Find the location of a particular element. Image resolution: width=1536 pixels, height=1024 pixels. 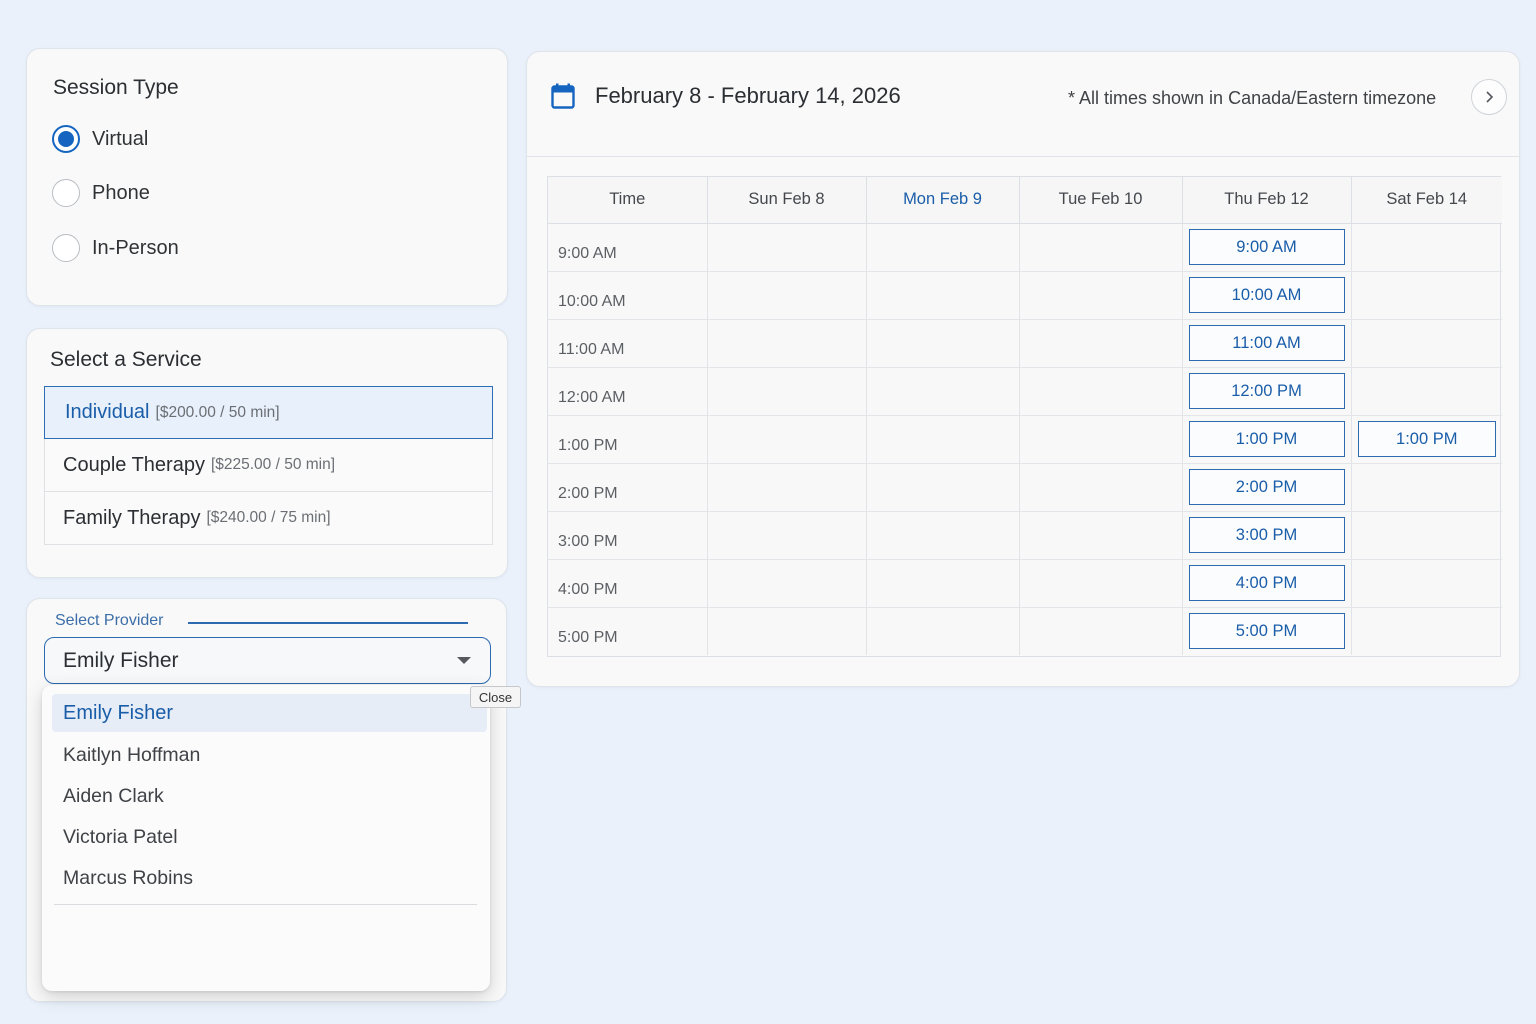

table-row: 5:00 PM 5:00 PM is located at coordinates (1025, 631).